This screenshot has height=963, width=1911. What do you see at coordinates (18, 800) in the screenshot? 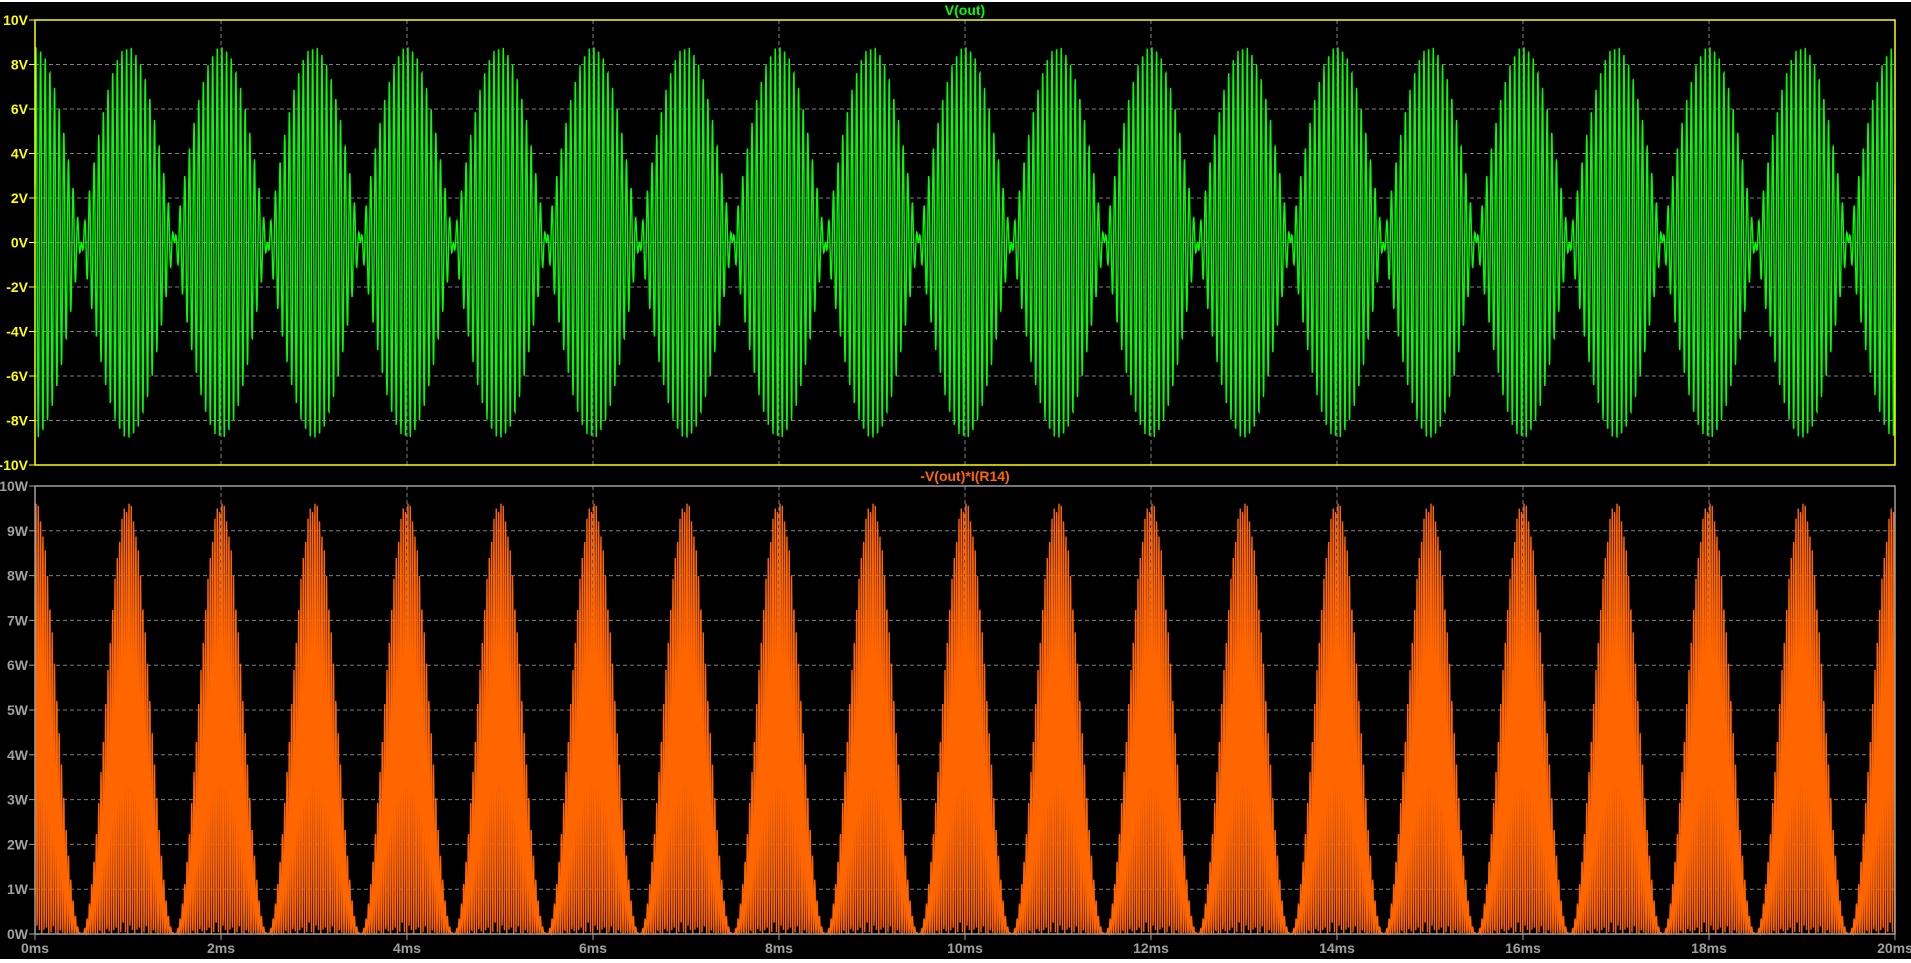
I see `y-tick-label: 3W` at bounding box center [18, 800].